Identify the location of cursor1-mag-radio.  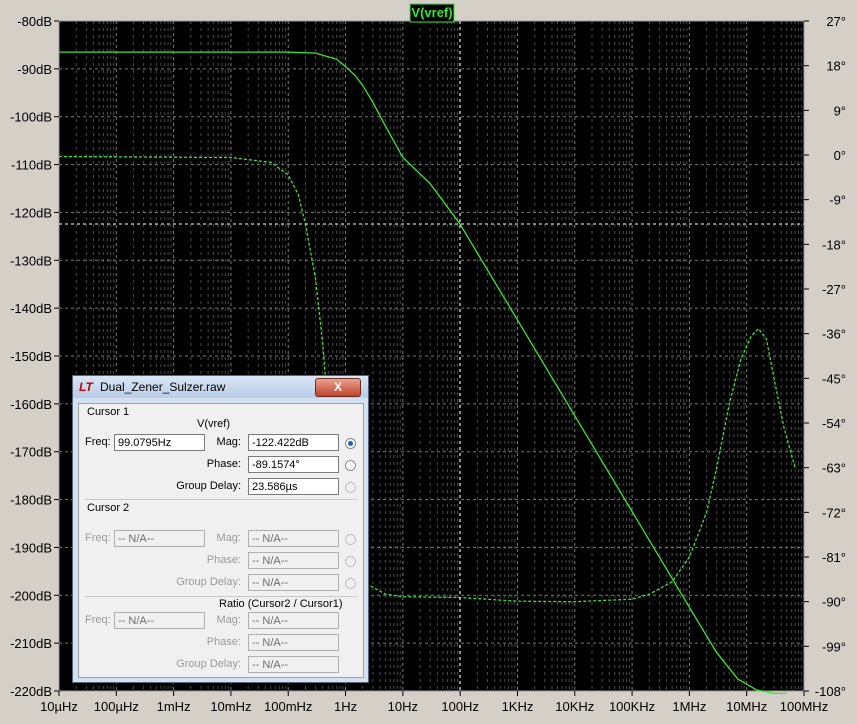
(350, 443).